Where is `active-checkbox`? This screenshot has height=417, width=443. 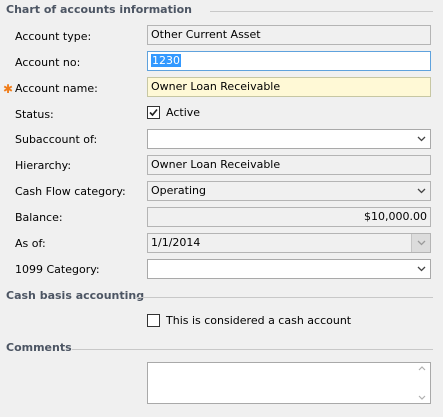 active-checkbox is located at coordinates (153, 112).